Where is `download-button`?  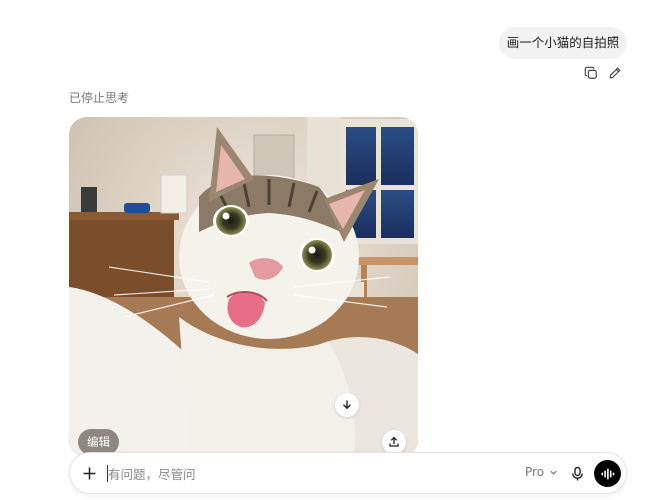
download-button is located at coordinates (347, 405).